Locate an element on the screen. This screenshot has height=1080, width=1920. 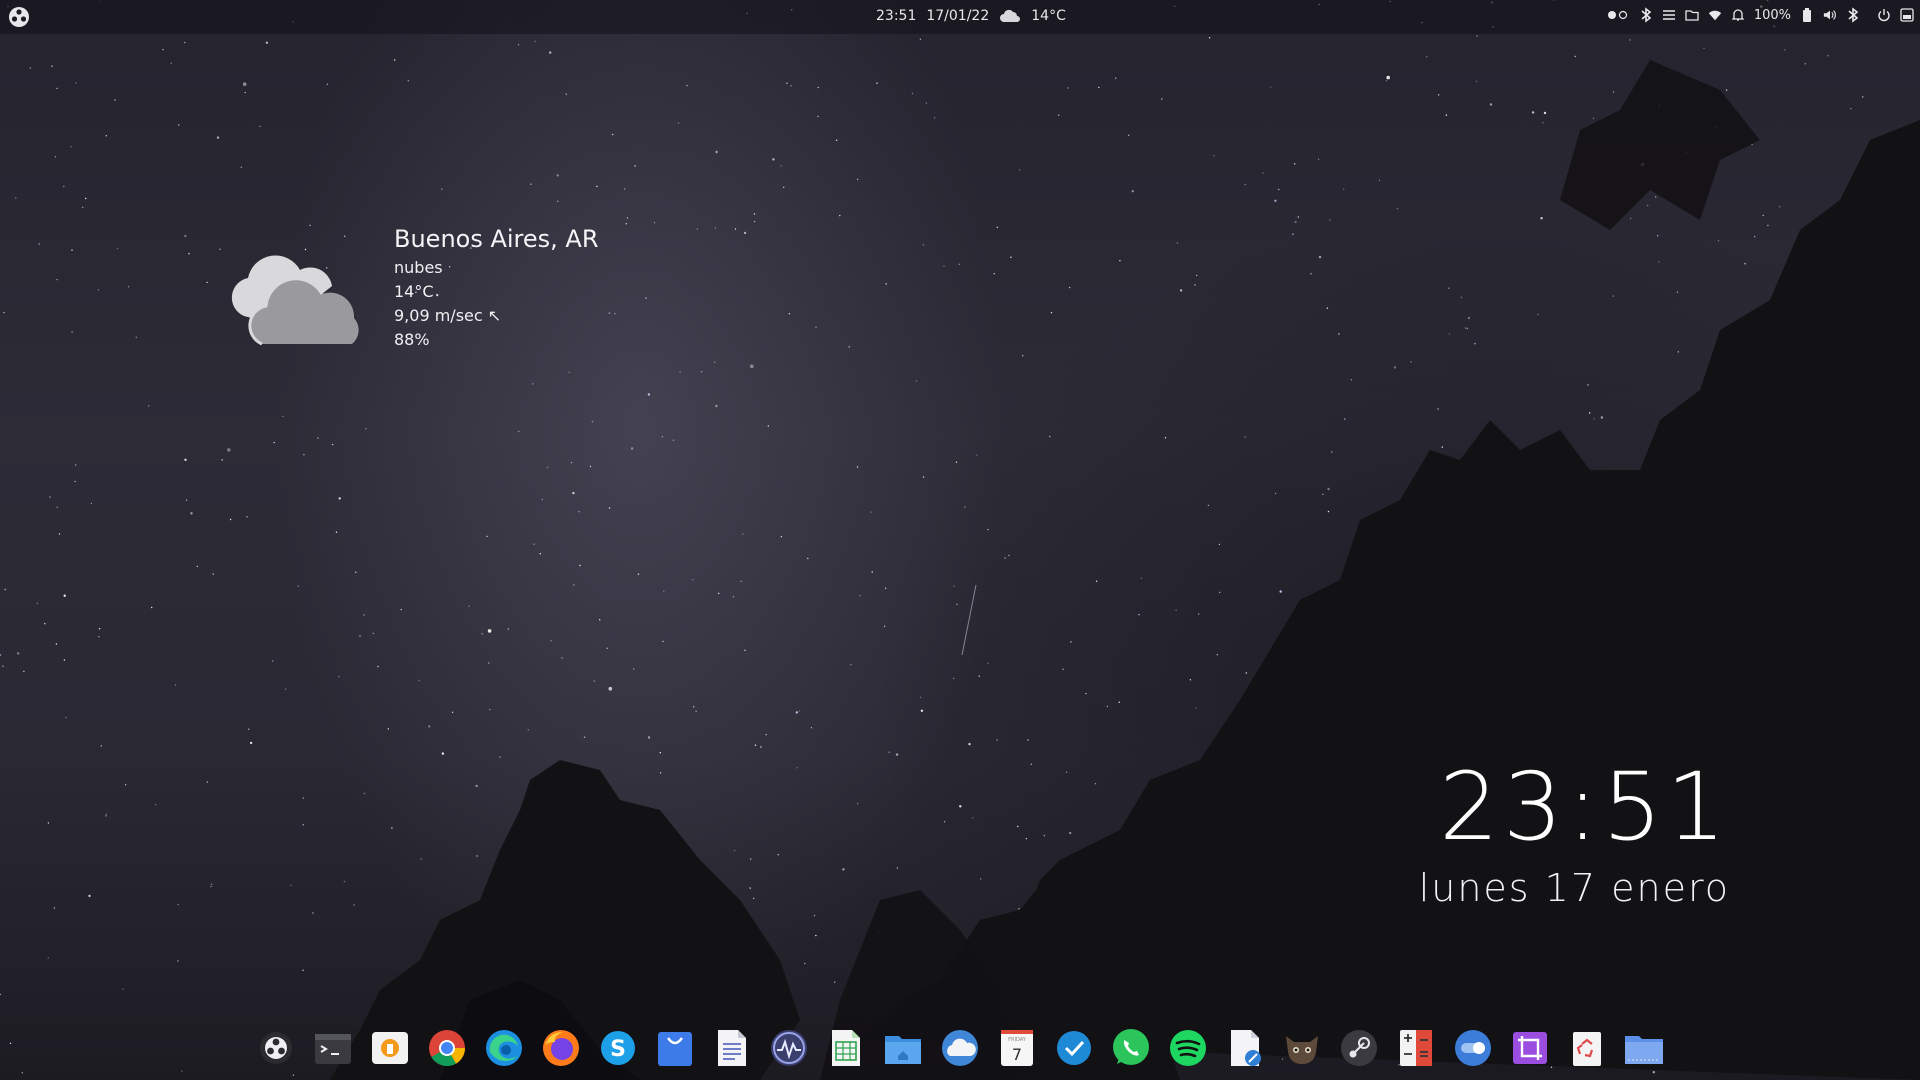
topbar-time: 23:51 is located at coordinates (896, 16).